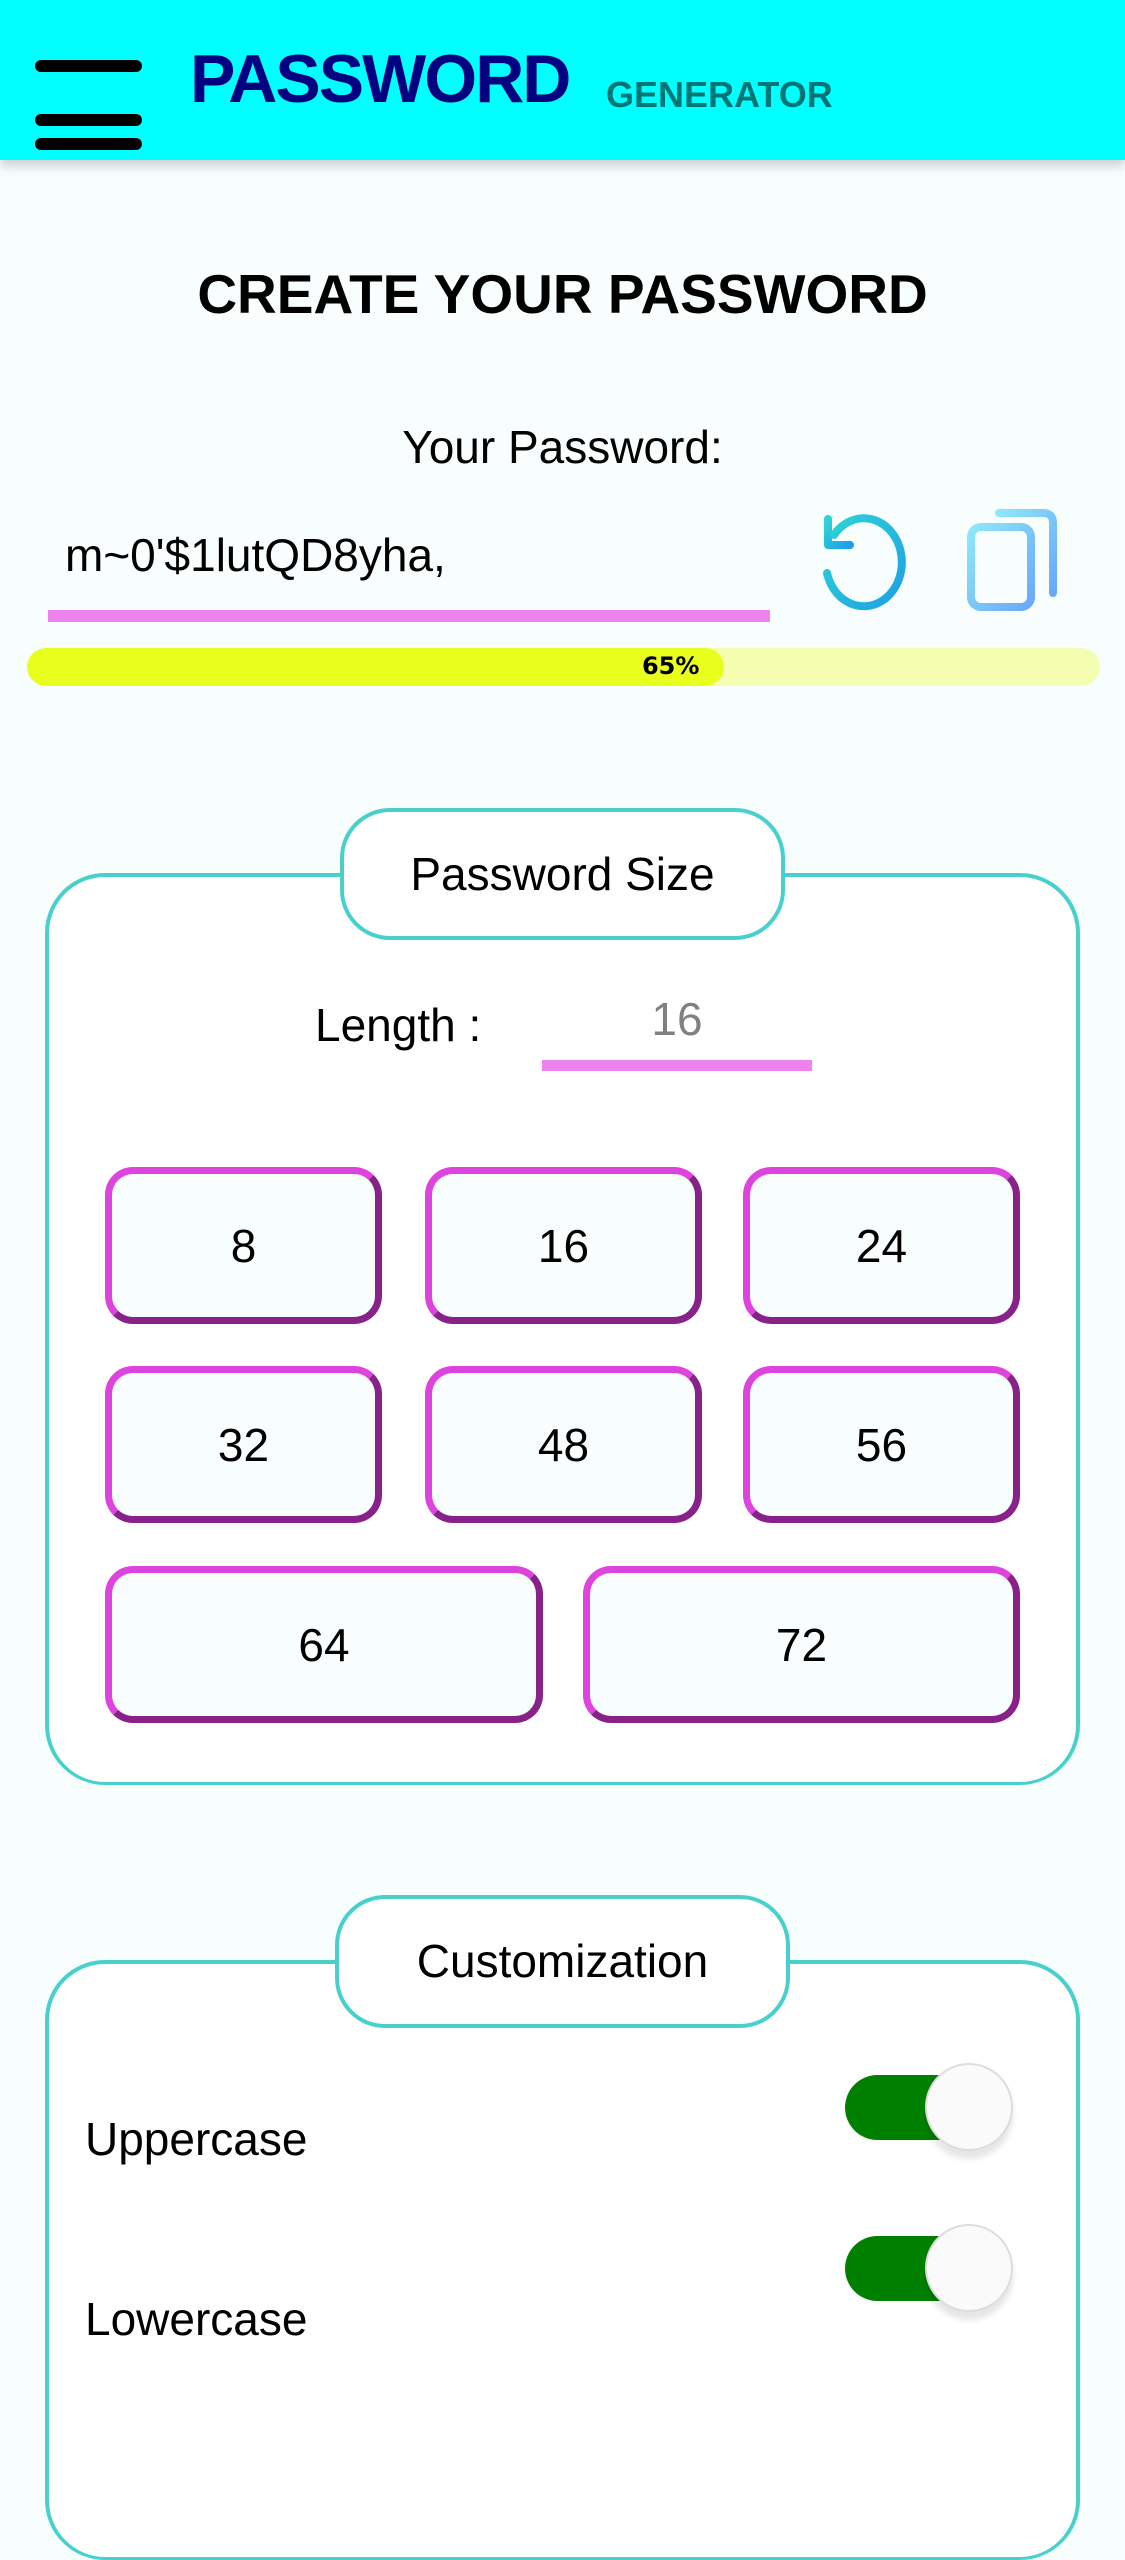  What do you see at coordinates (255, 555) in the screenshot?
I see `password-output: m~0'$1lutQD8yha,` at bounding box center [255, 555].